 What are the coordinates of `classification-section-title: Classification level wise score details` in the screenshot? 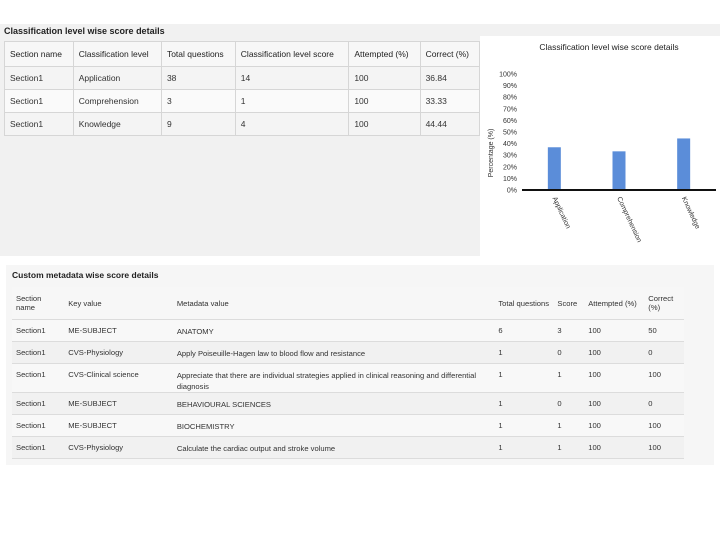 It's located at (84, 31).